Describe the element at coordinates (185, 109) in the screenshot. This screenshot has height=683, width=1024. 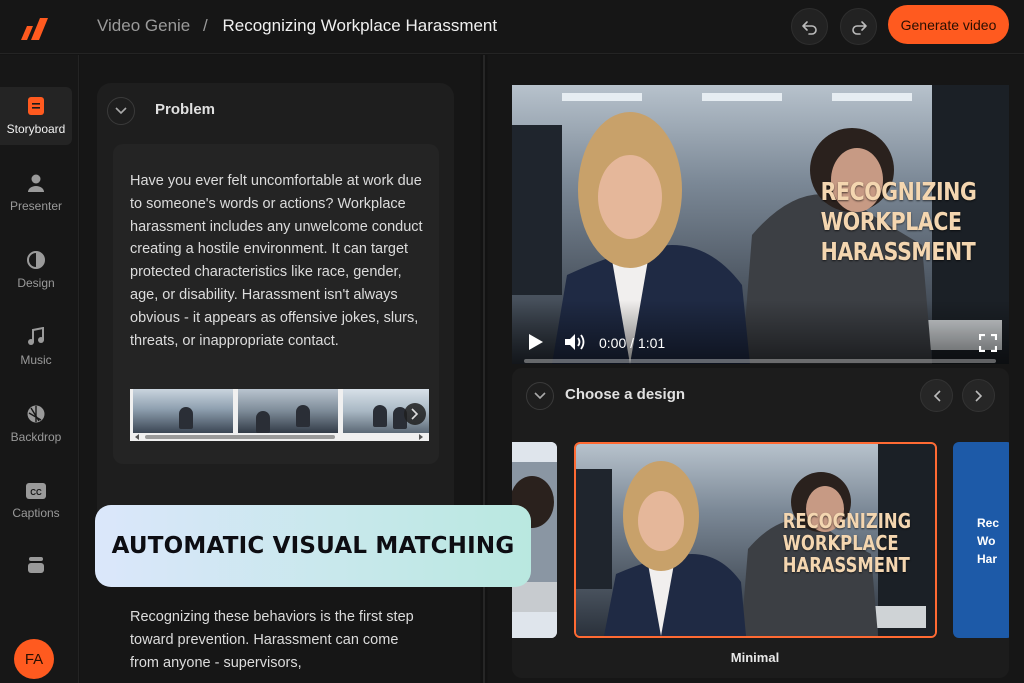
I see `scene-title: Problem` at that location.